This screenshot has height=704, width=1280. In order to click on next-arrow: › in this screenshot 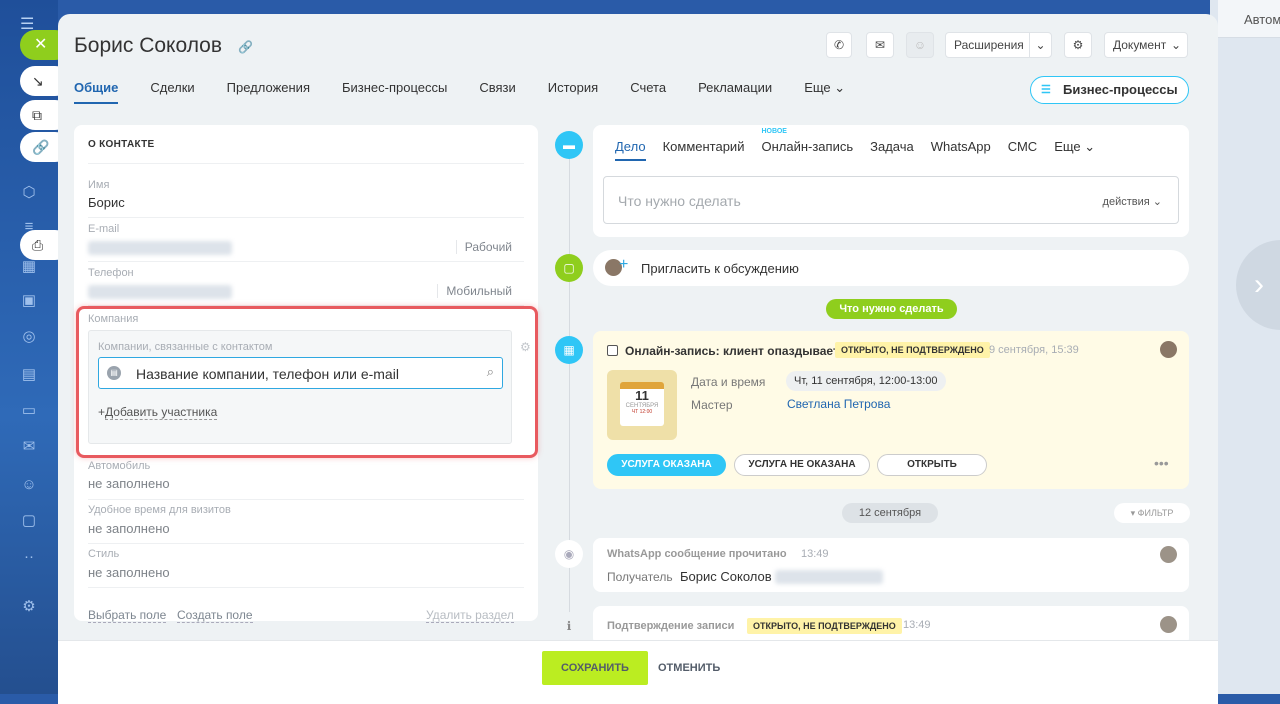, I will do `click(1258, 285)`.